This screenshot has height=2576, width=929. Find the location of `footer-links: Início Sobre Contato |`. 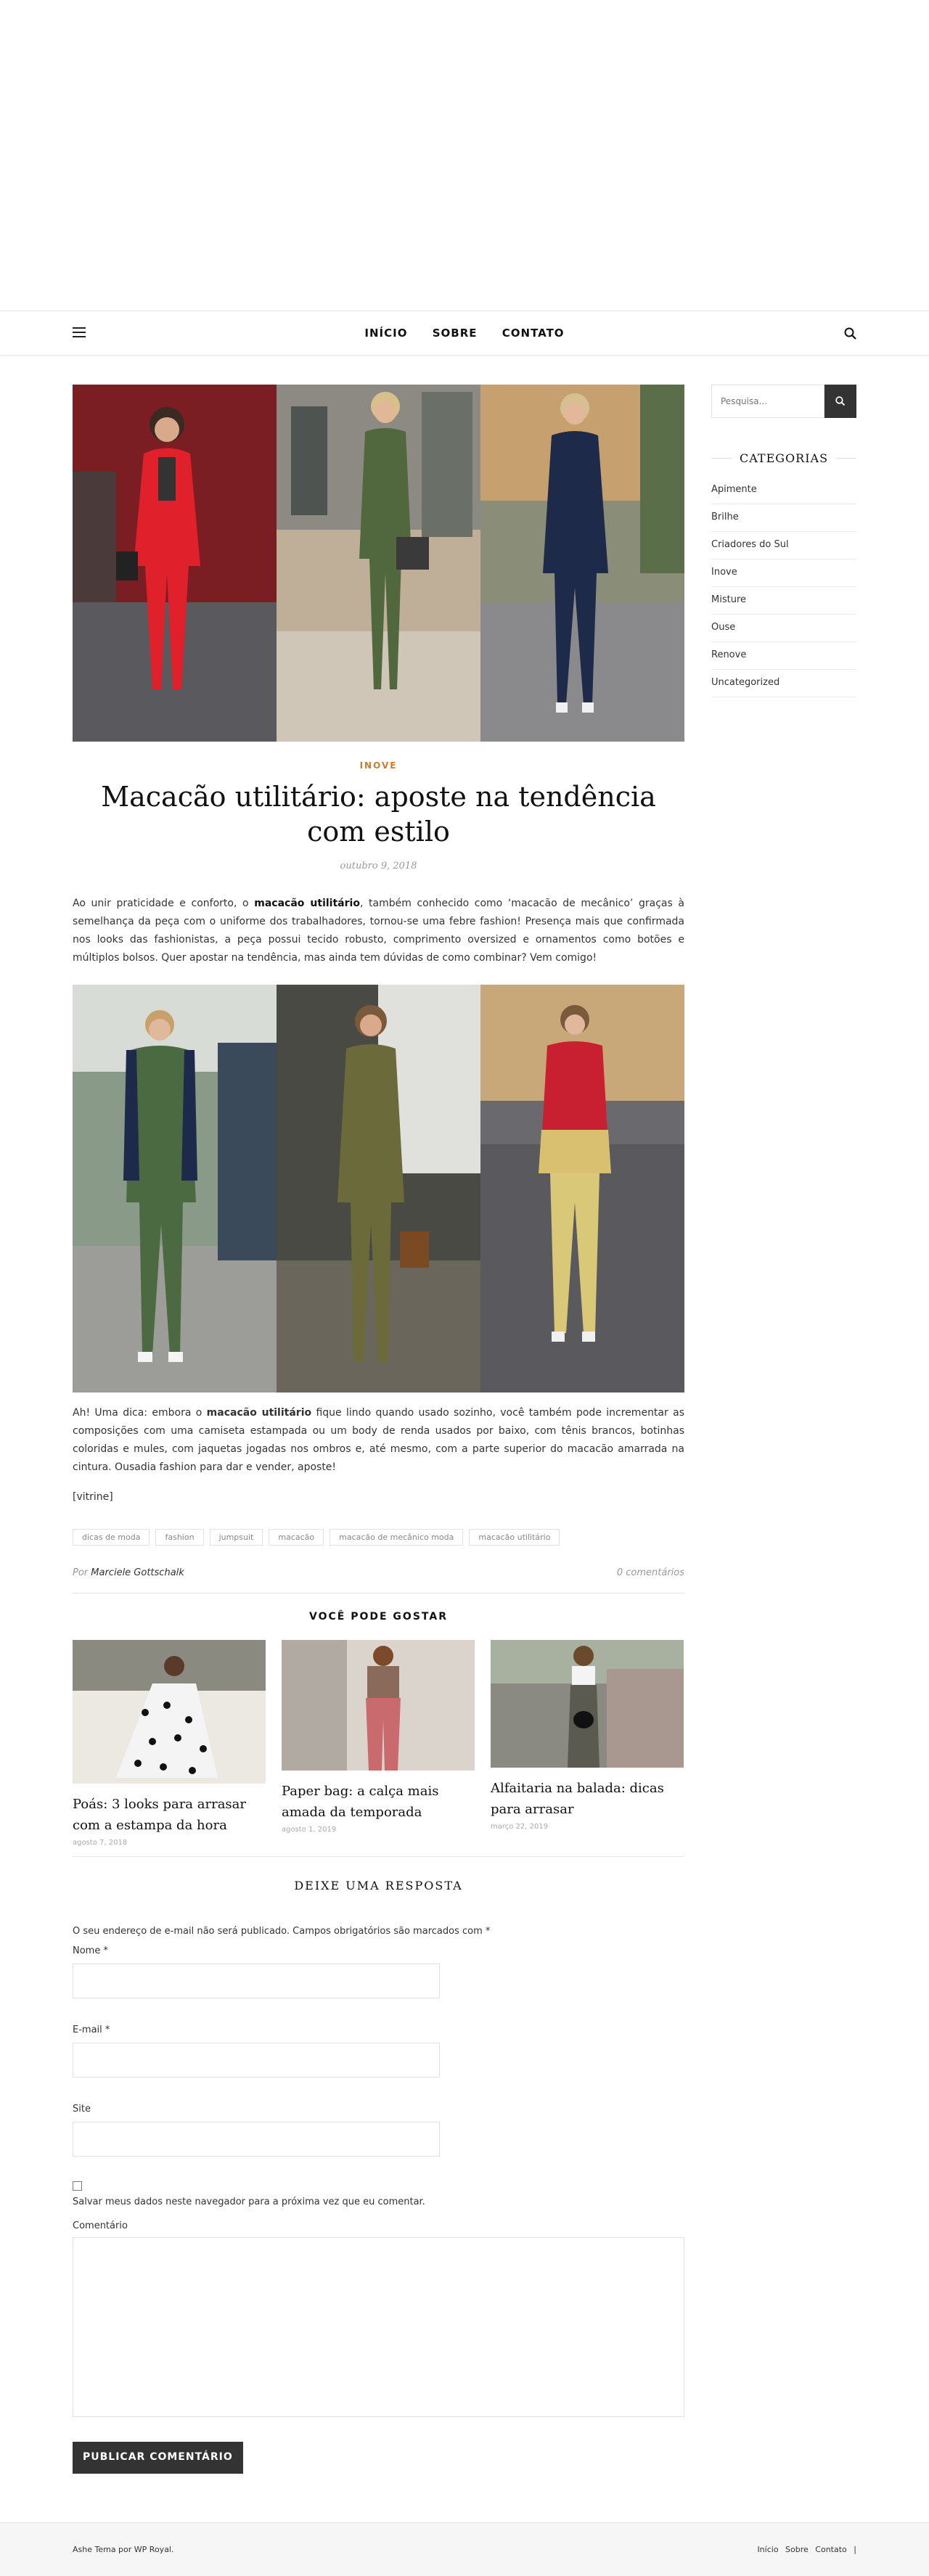

footer-links: Início Sobre Contato | is located at coordinates (805, 2549).